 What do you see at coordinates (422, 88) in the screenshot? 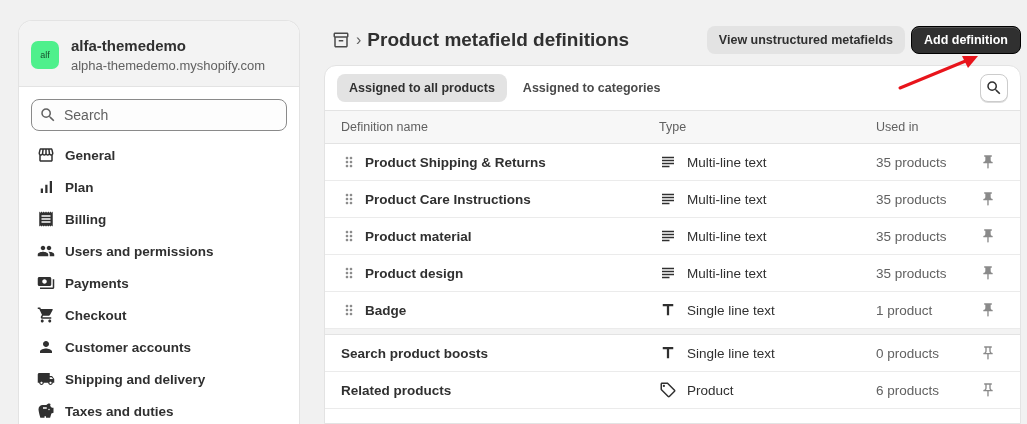
I see `filter-tab: Assigned to all products` at bounding box center [422, 88].